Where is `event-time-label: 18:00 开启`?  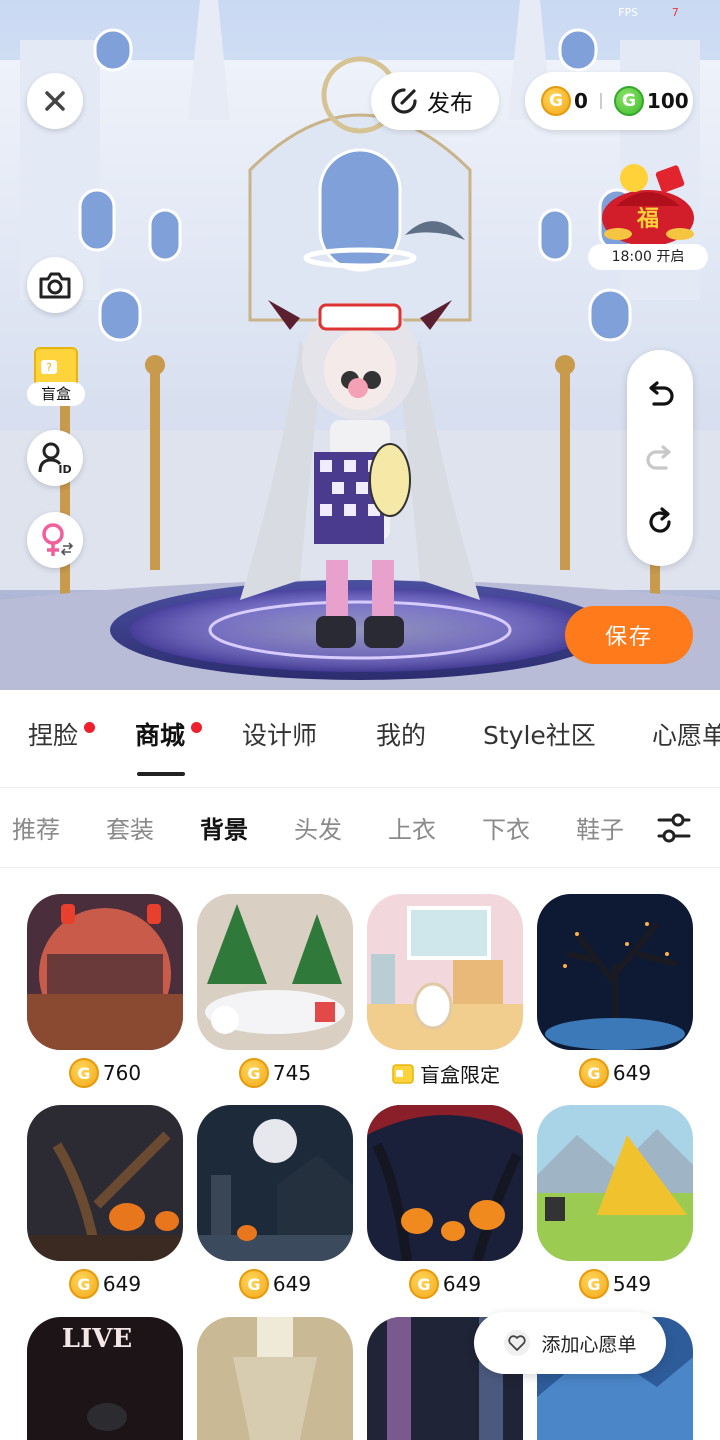
event-time-label: 18:00 开启 is located at coordinates (648, 257).